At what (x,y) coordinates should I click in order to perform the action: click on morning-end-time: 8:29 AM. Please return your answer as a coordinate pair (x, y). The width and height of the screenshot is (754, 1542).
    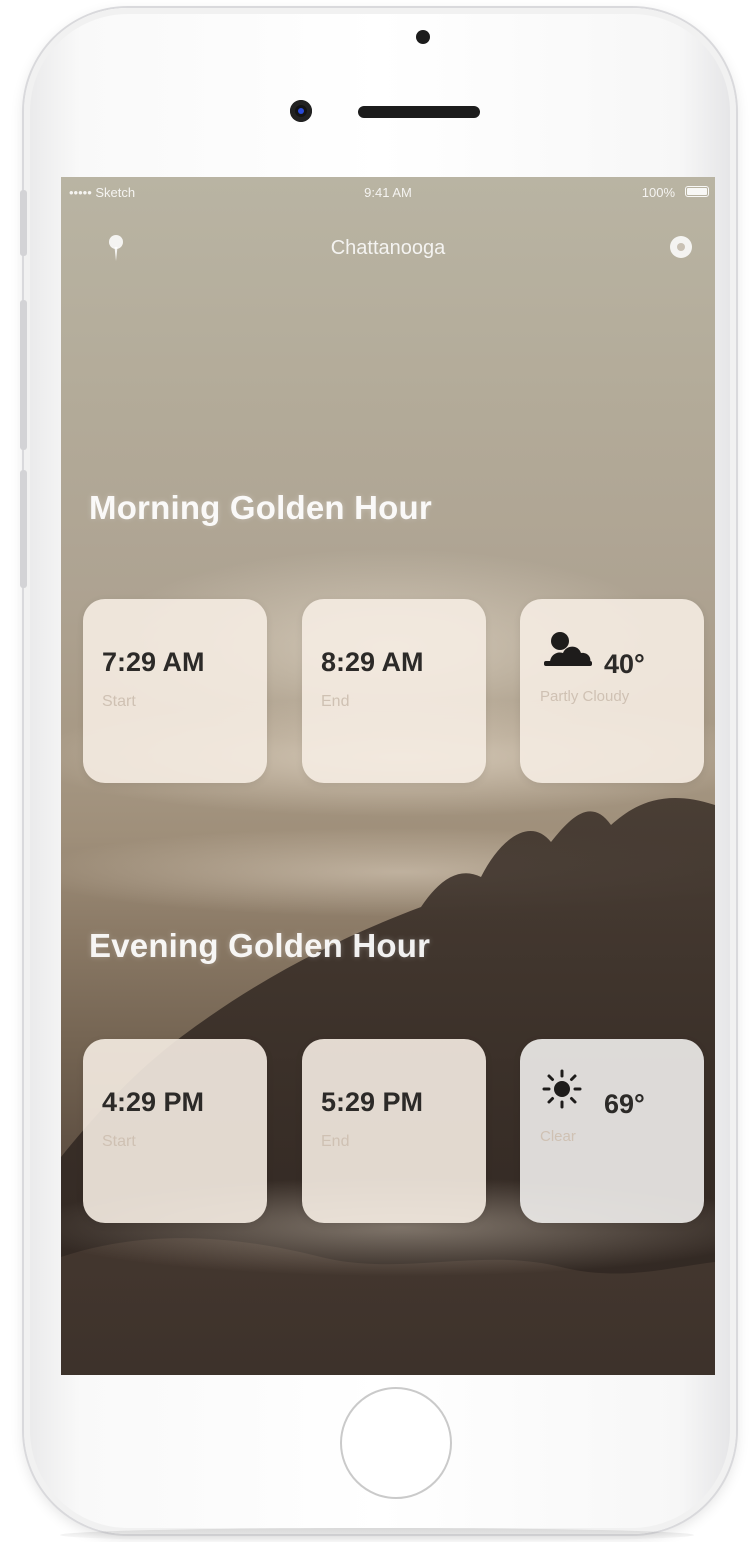
    Looking at the image, I should click on (372, 662).